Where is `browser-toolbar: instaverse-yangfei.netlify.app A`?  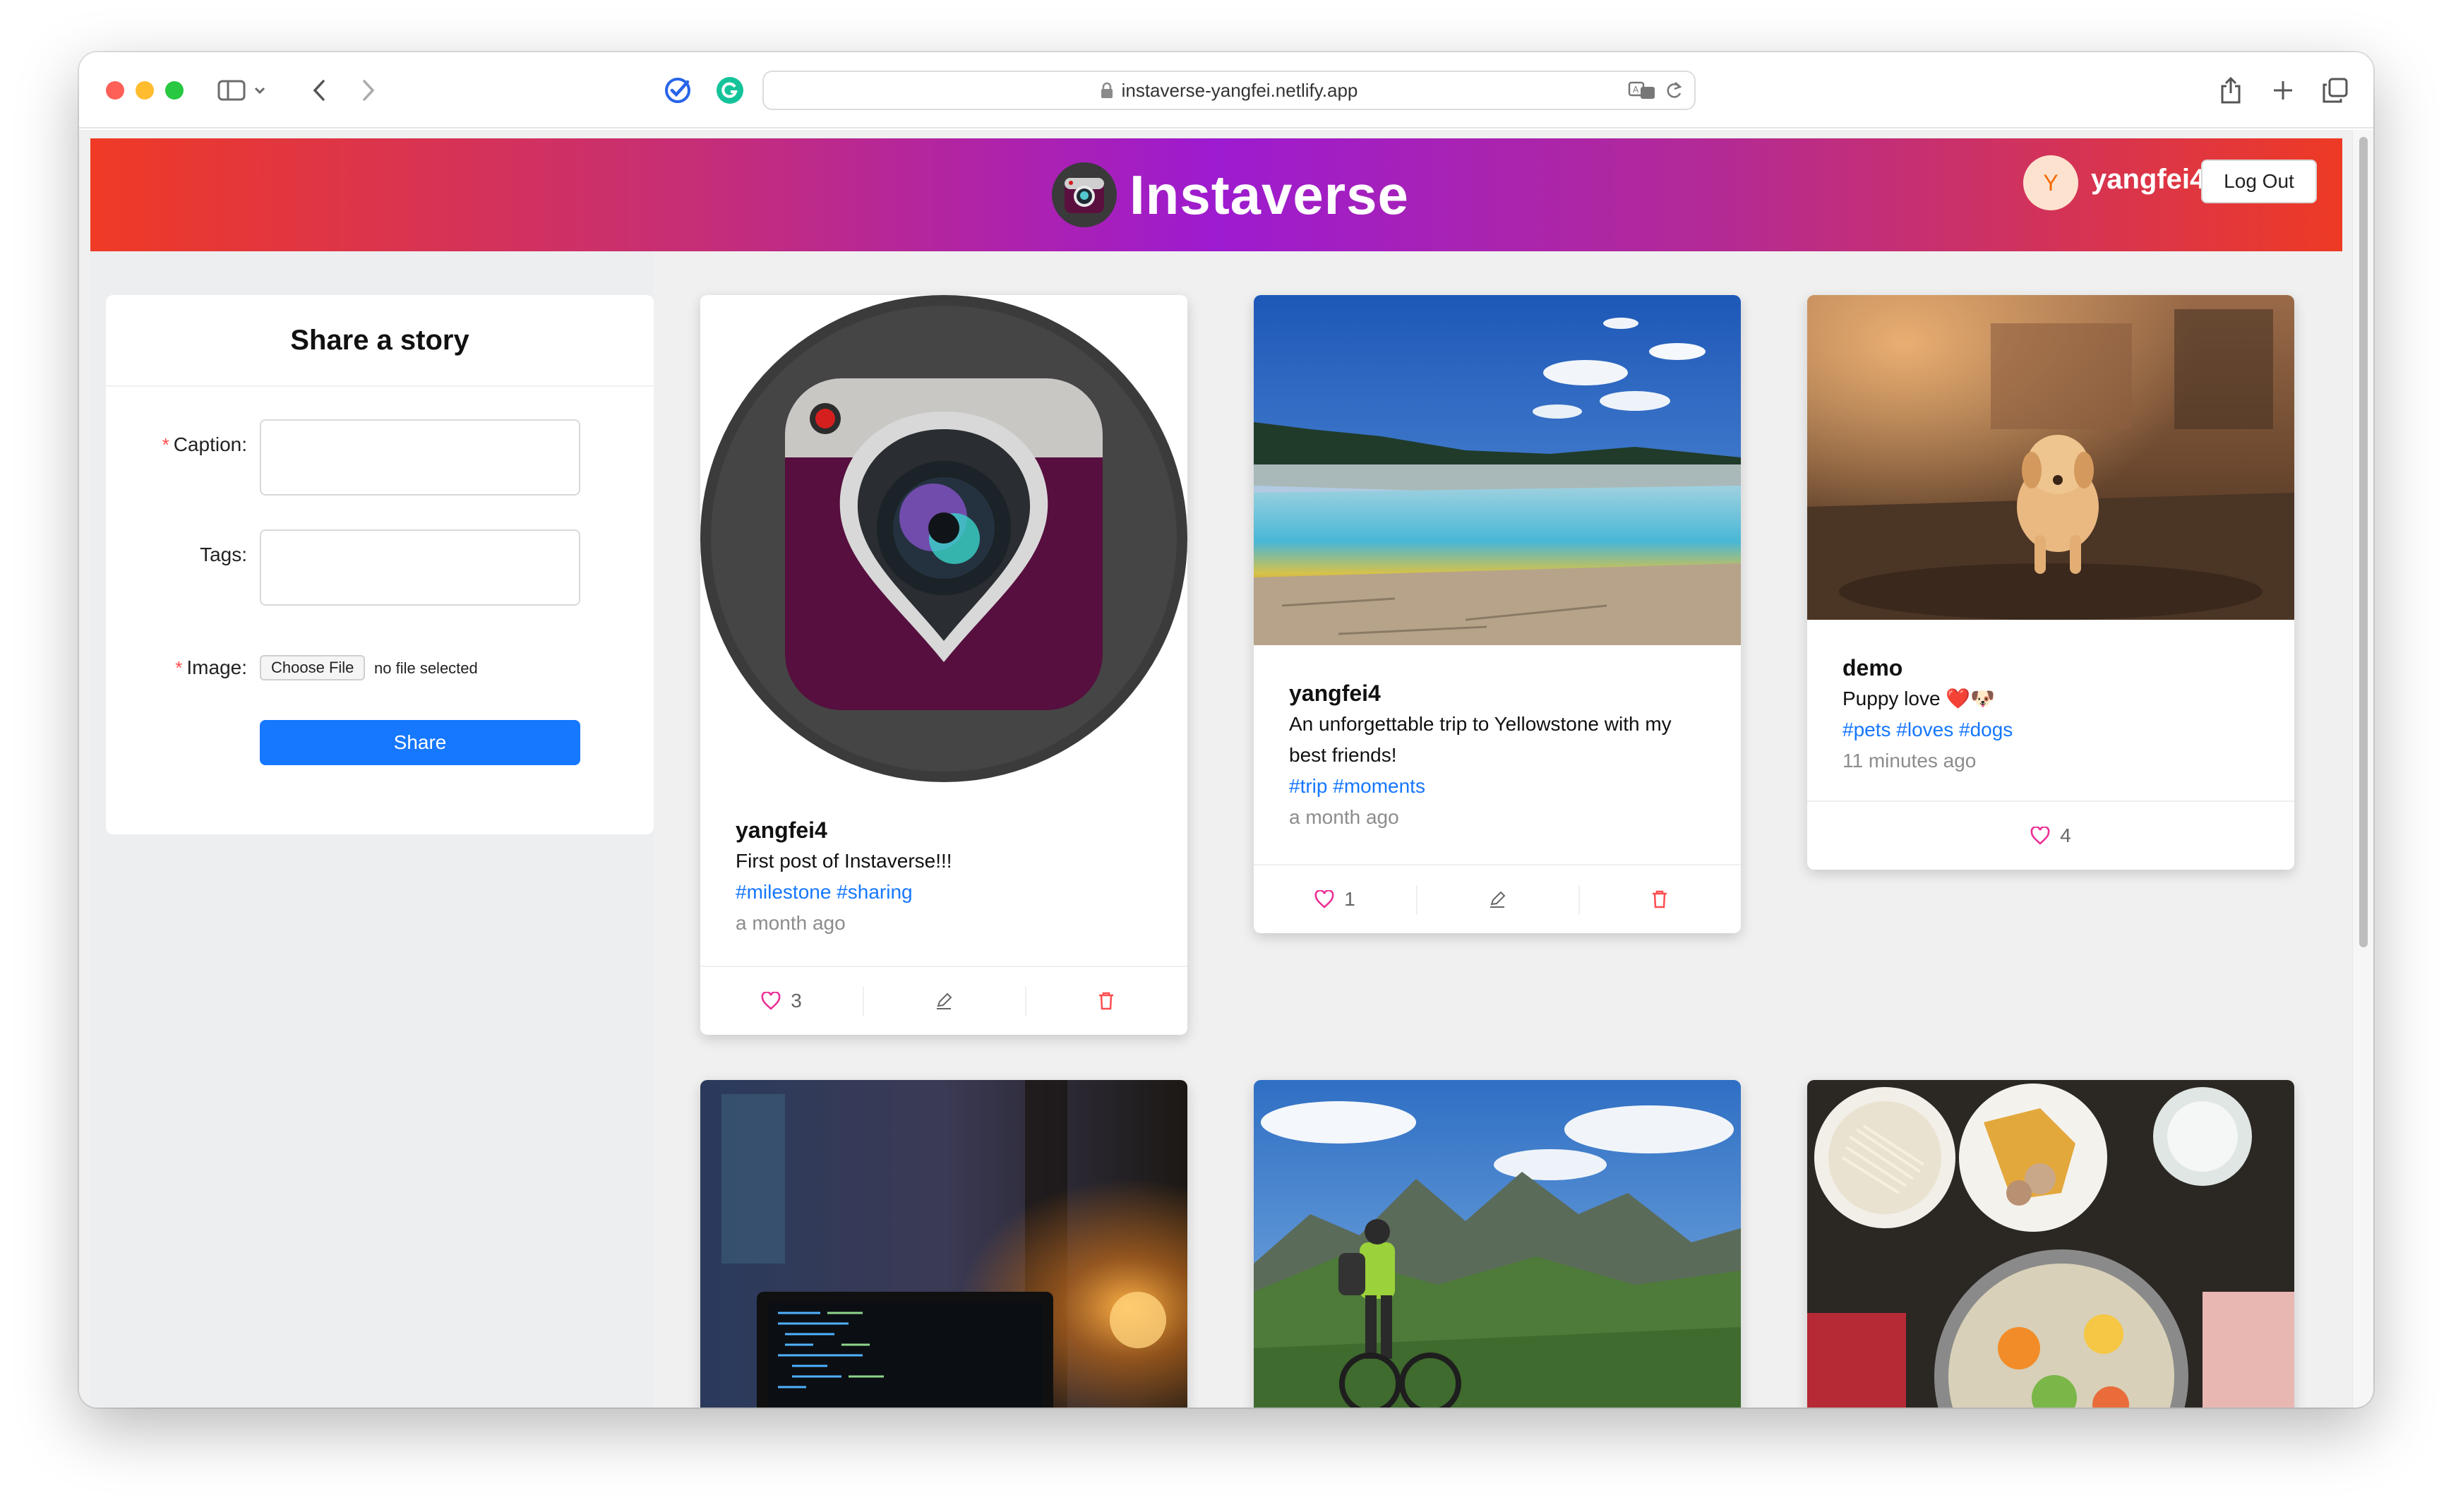 browser-toolbar: instaverse-yangfei.netlify.app A is located at coordinates (1226, 90).